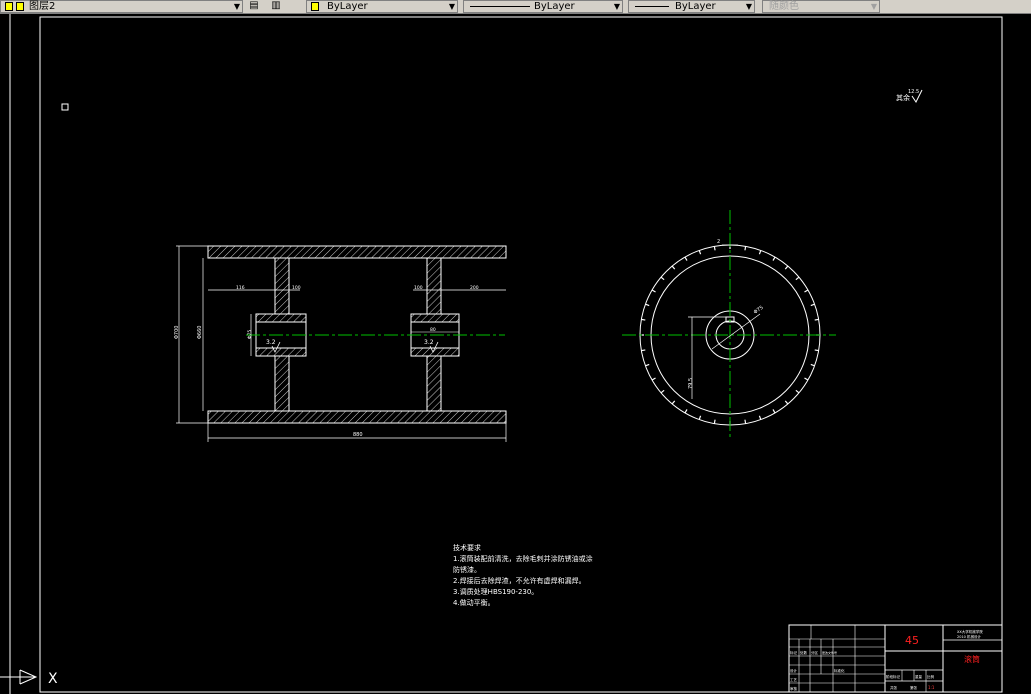 The height and width of the screenshot is (694, 1031). I want to click on shell-top, so click(357, 252).